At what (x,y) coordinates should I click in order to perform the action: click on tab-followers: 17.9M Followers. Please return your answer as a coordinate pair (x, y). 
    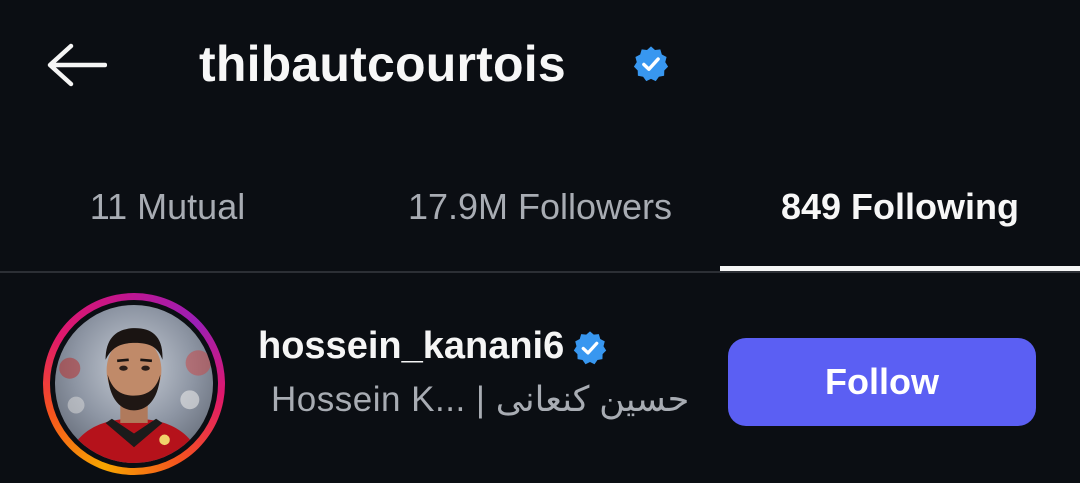
    Looking at the image, I should click on (540, 222).